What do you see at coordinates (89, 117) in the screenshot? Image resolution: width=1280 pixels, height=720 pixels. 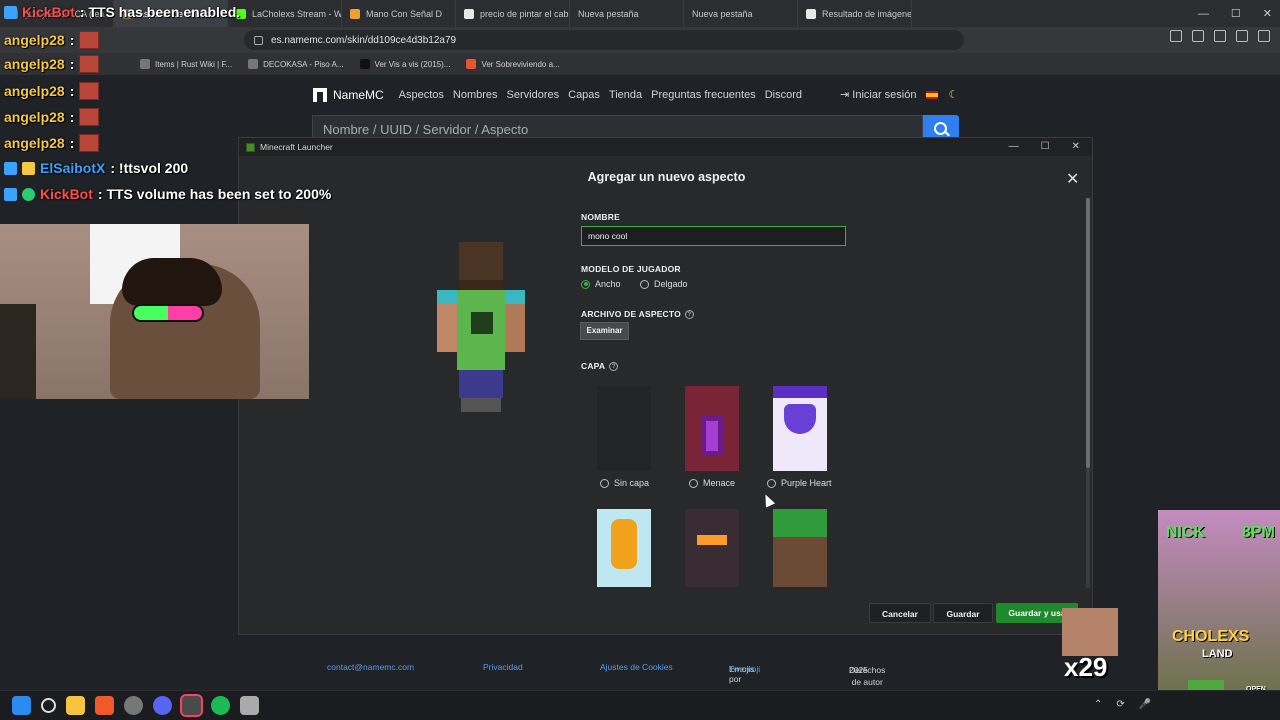 I see `chat-emote` at bounding box center [89, 117].